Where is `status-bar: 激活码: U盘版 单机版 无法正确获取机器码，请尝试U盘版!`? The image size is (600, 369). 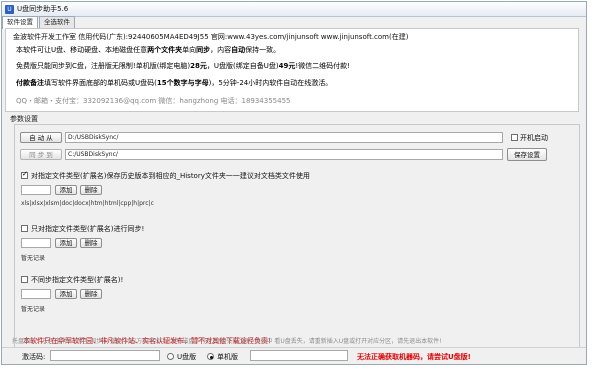 status-bar: 激活码: U盘版 单机版 无法正确获取机器码，请尝试U盘版! is located at coordinates (294, 355).